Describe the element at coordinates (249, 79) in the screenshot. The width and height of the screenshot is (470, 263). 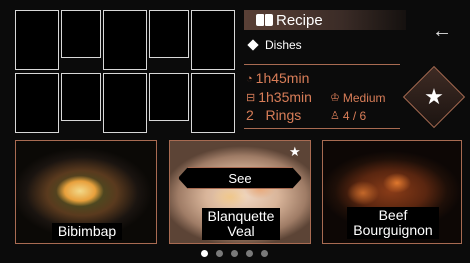
I see `timer-icon: ◔` at that location.